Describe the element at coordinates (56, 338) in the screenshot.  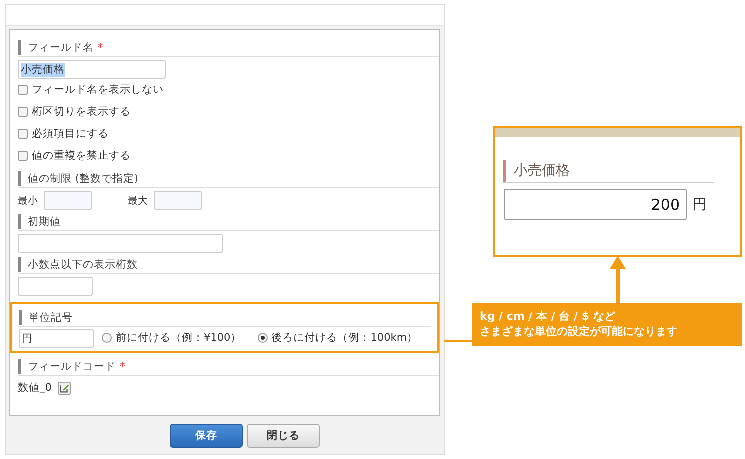
I see `input-field: 円` at that location.